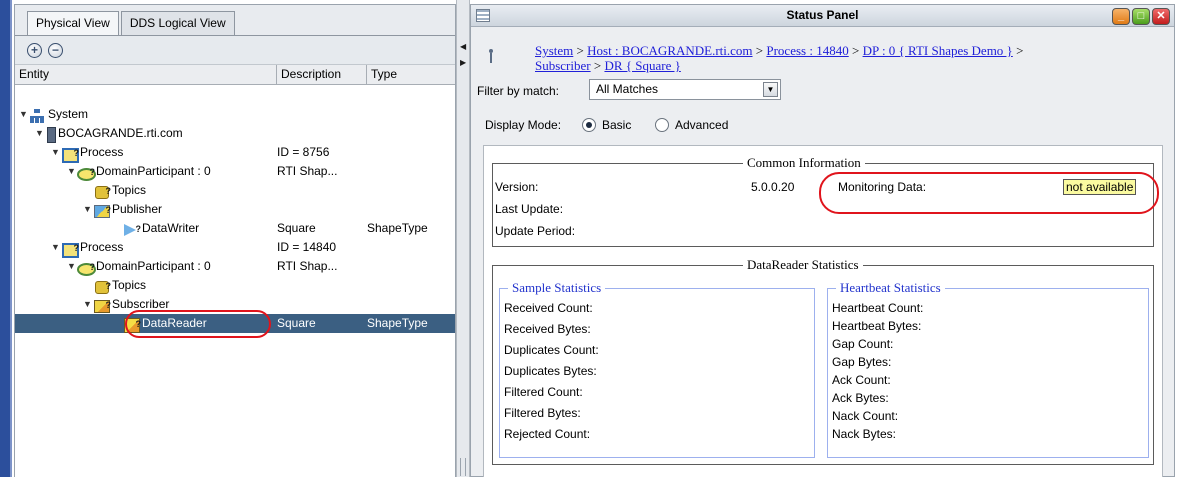 The width and height of the screenshot is (1177, 477). Describe the element at coordinates (616, 125) in the screenshot. I see `radio-basic-label: Basic` at that location.